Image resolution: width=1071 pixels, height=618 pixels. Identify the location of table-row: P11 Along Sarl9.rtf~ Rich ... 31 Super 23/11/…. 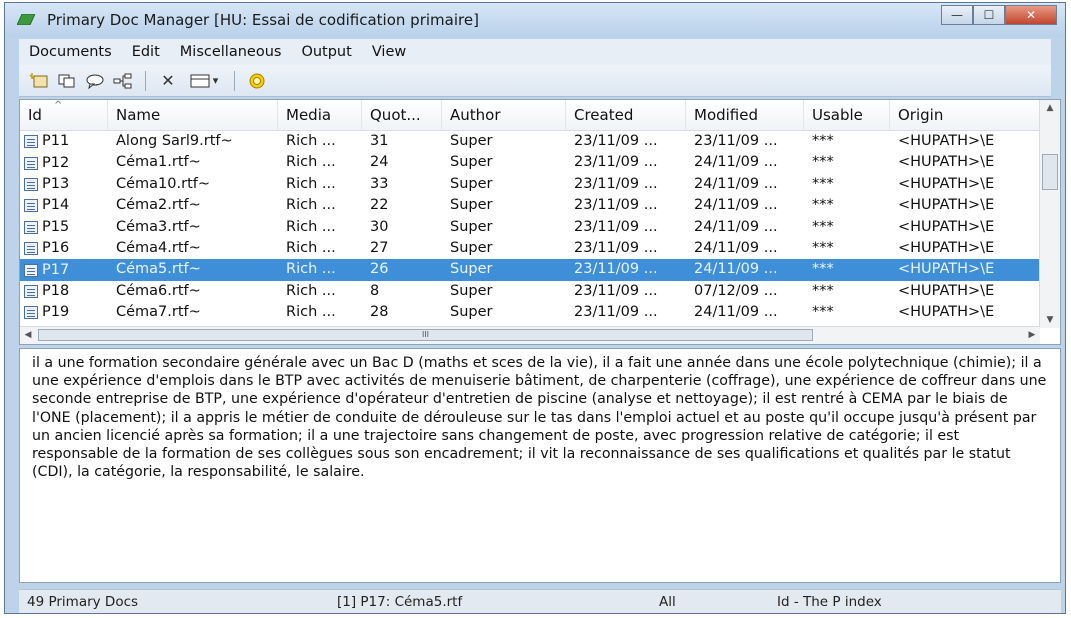
(530, 141).